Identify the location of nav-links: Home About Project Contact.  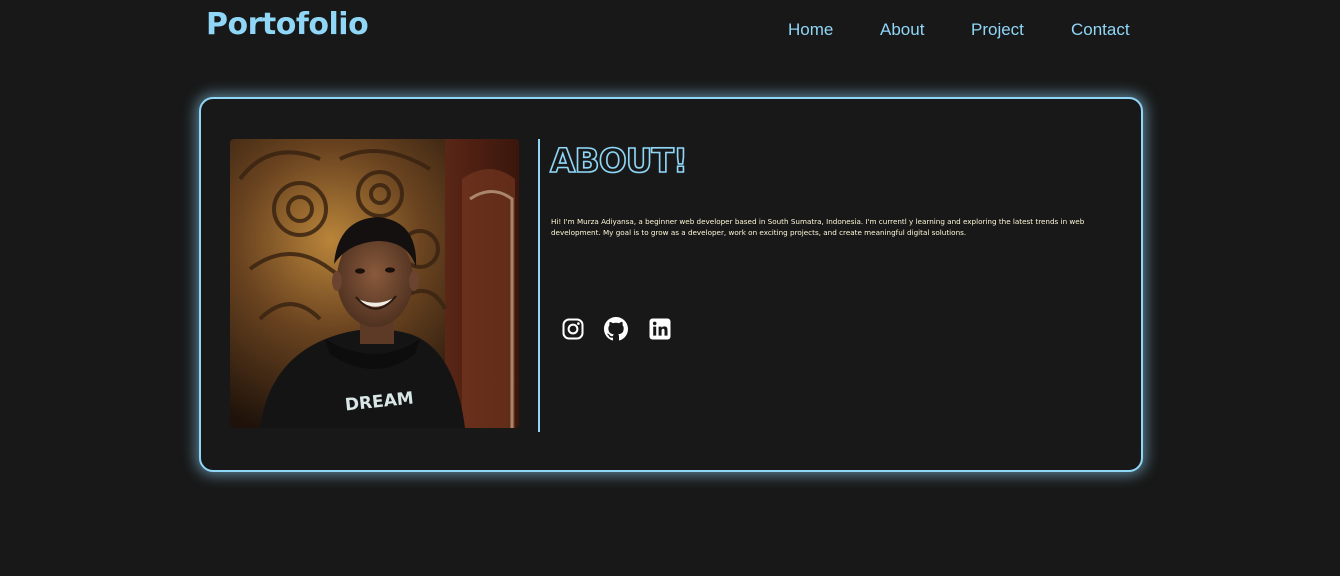
(670, 31).